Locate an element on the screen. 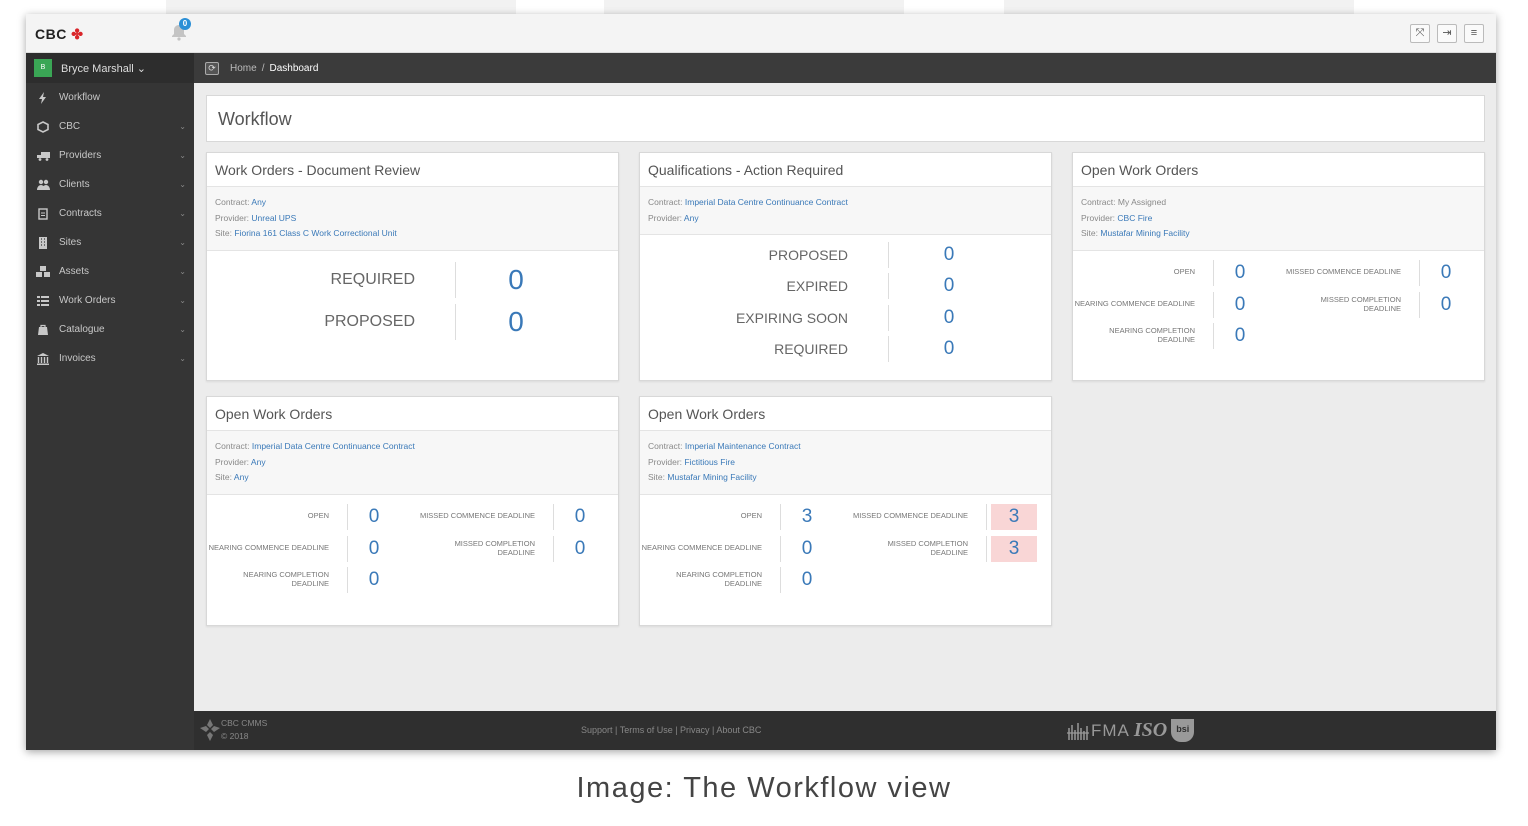 The width and height of the screenshot is (1528, 826). notifications-bell-icon: 0 is located at coordinates (180, 30).